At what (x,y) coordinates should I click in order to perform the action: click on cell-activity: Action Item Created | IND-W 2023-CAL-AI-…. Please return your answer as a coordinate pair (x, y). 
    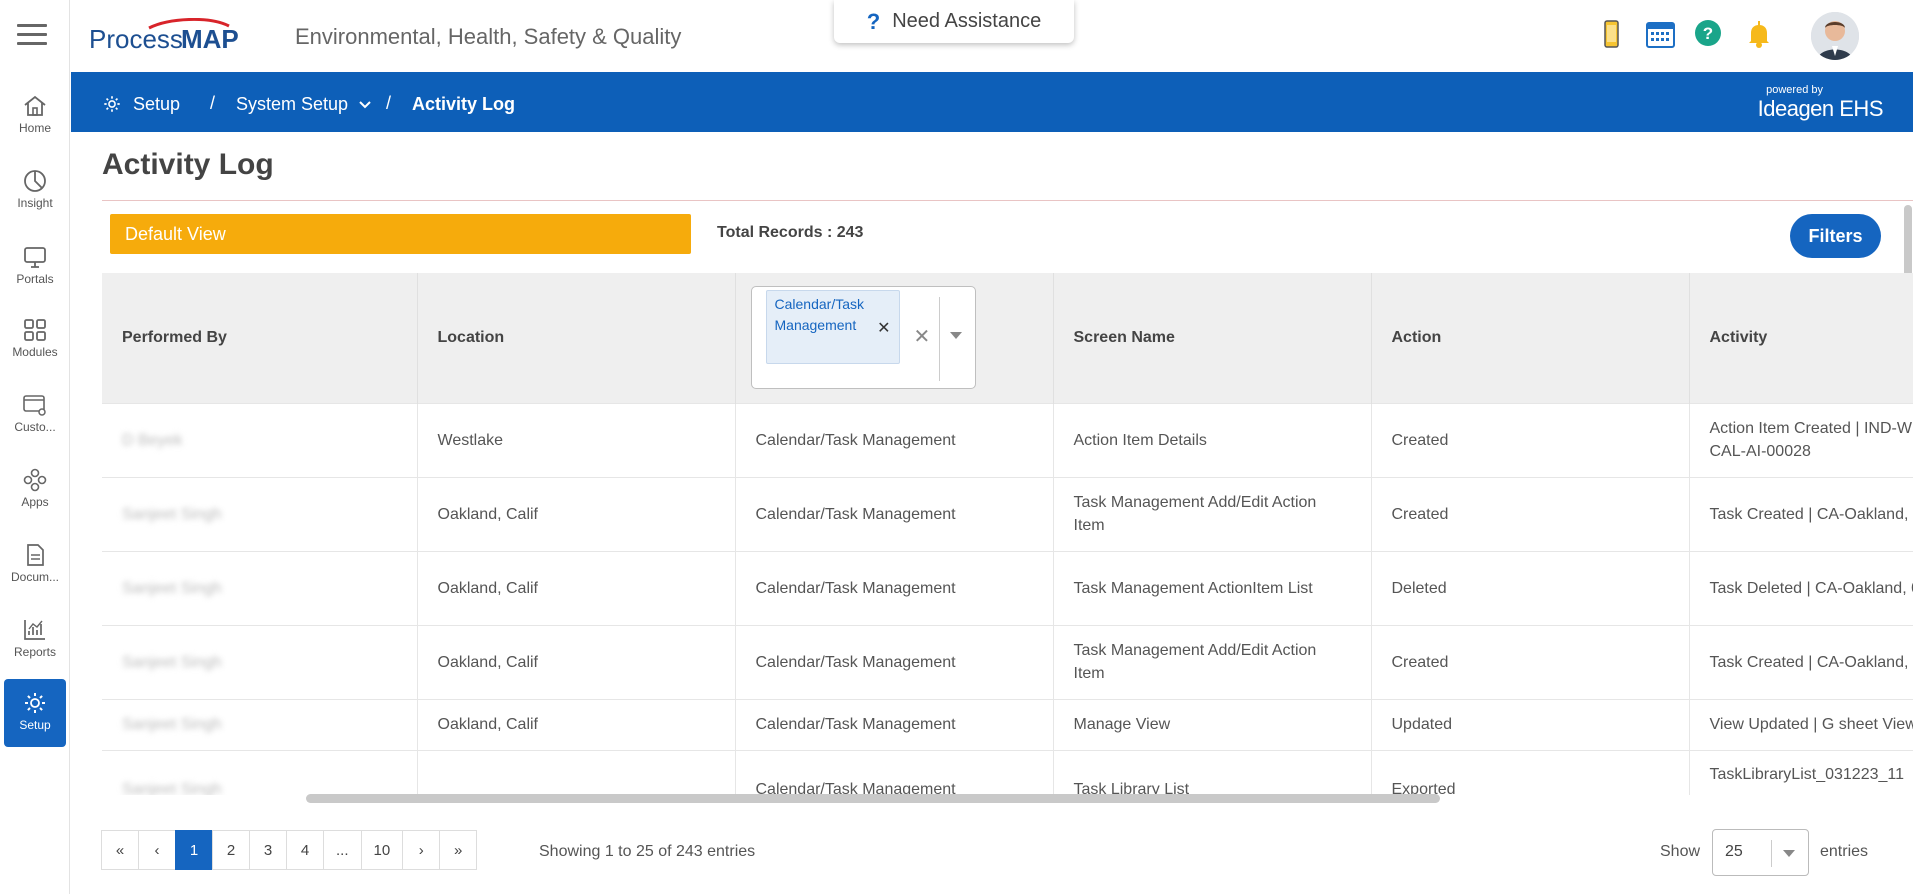
    Looking at the image, I should click on (1801, 439).